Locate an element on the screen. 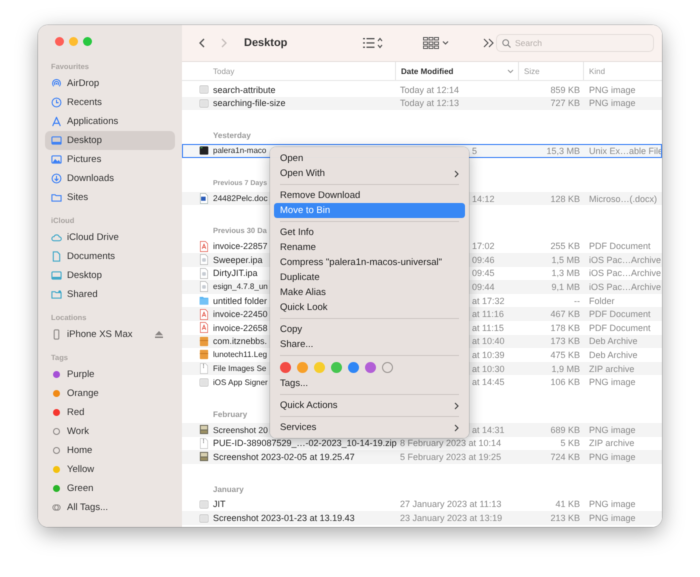  group-label: February is located at coordinates (230, 414).